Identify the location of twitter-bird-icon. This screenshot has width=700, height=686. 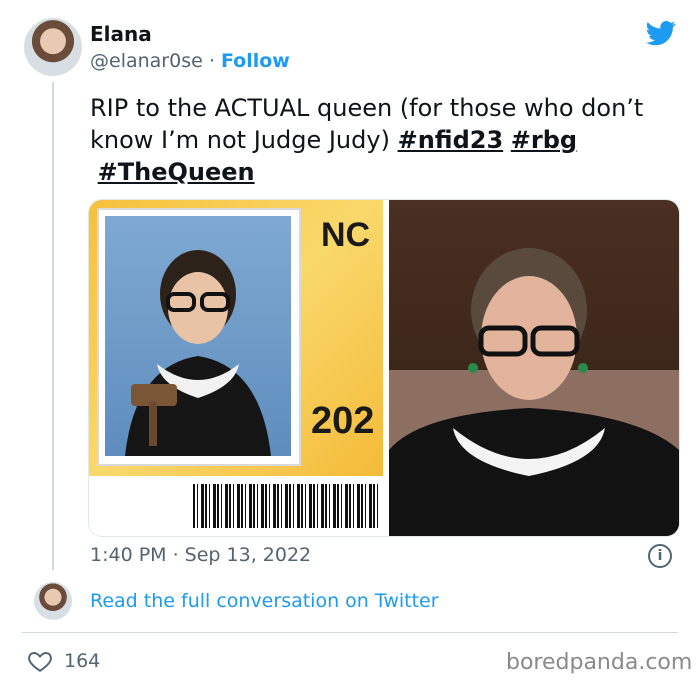
(661, 33).